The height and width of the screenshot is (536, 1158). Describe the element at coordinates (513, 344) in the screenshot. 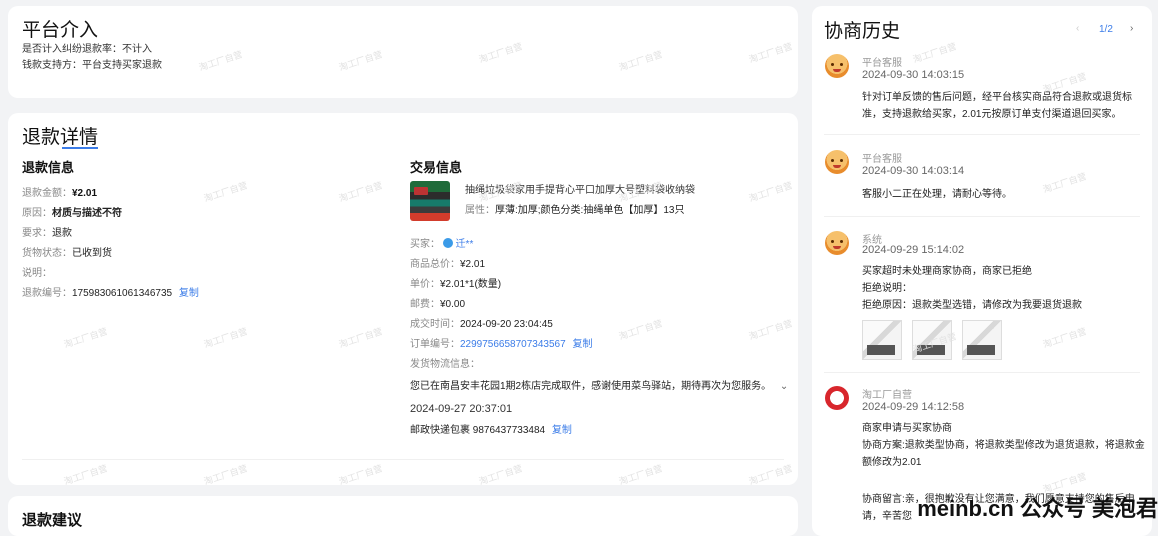

I see `order-no: 2299756658707343567` at that location.